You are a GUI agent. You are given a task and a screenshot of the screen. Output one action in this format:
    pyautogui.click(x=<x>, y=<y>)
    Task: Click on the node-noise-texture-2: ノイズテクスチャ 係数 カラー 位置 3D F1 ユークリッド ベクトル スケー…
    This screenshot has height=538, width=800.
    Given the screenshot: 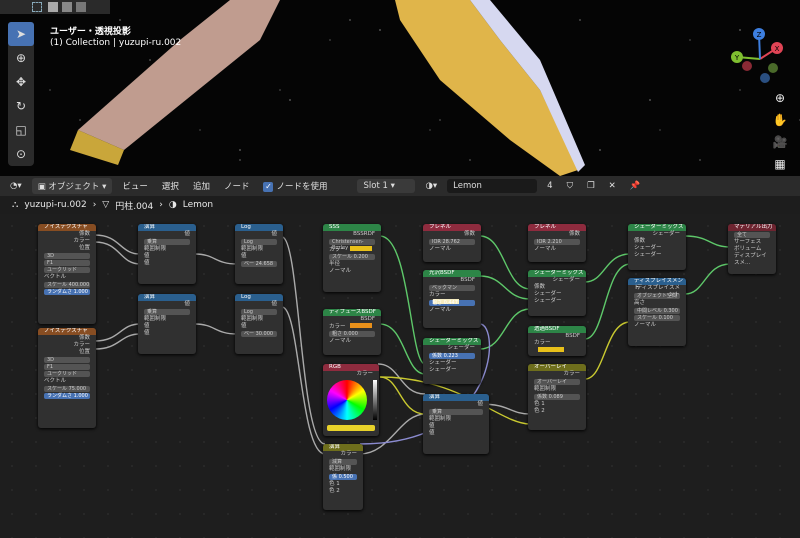 What is the action you would take?
    pyautogui.click(x=67, y=378)
    